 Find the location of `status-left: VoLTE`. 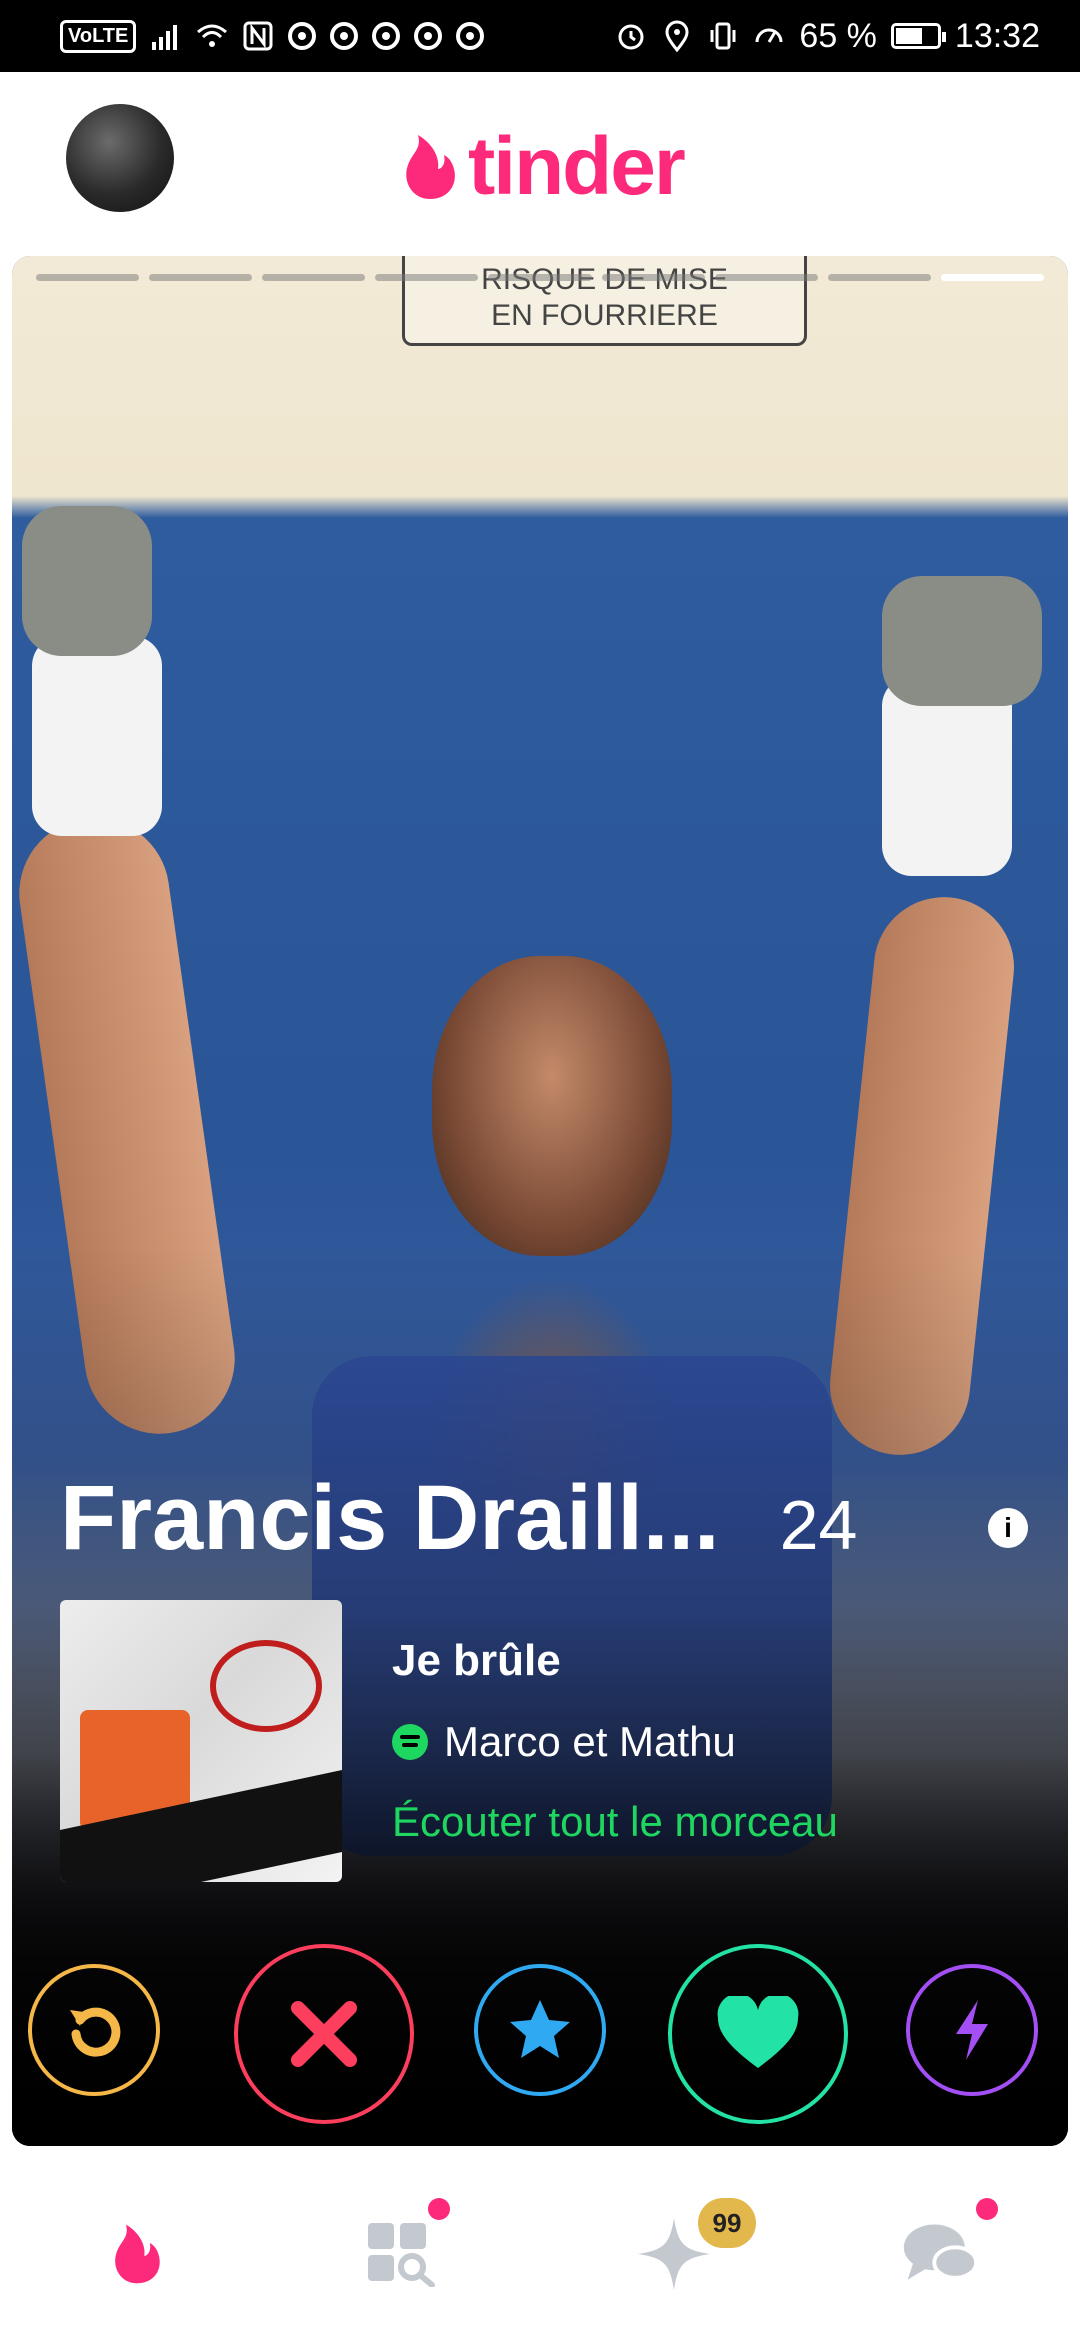

status-left: VoLTE is located at coordinates (272, 36).